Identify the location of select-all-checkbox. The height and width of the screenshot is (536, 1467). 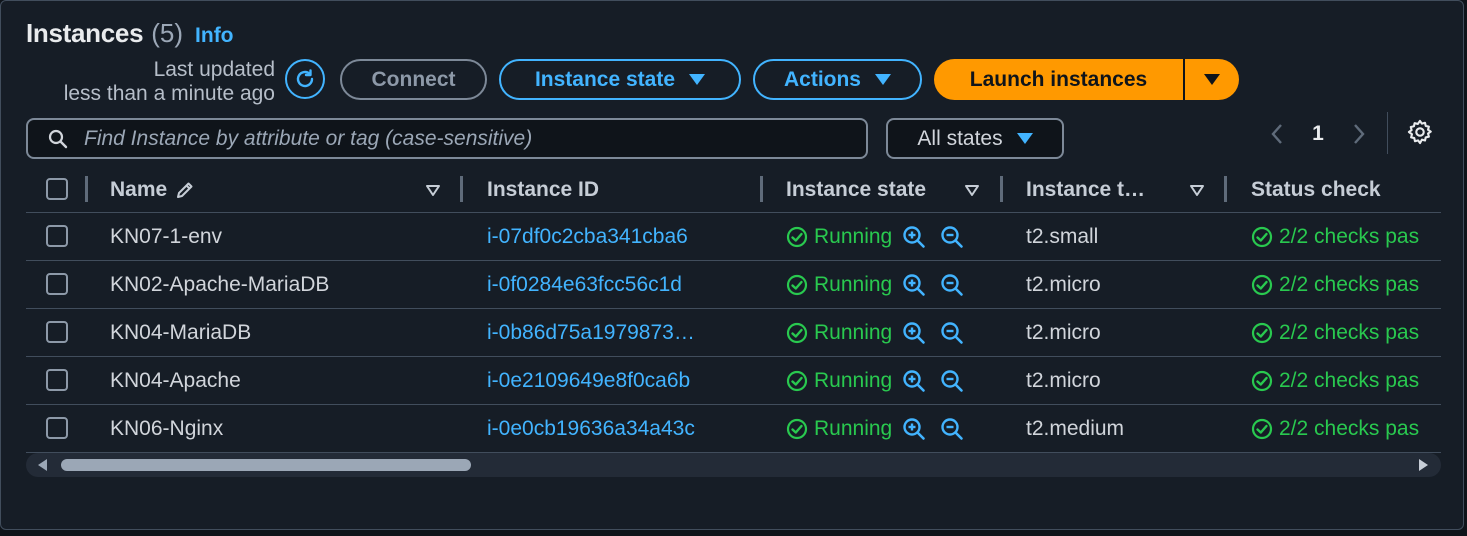
(57, 189).